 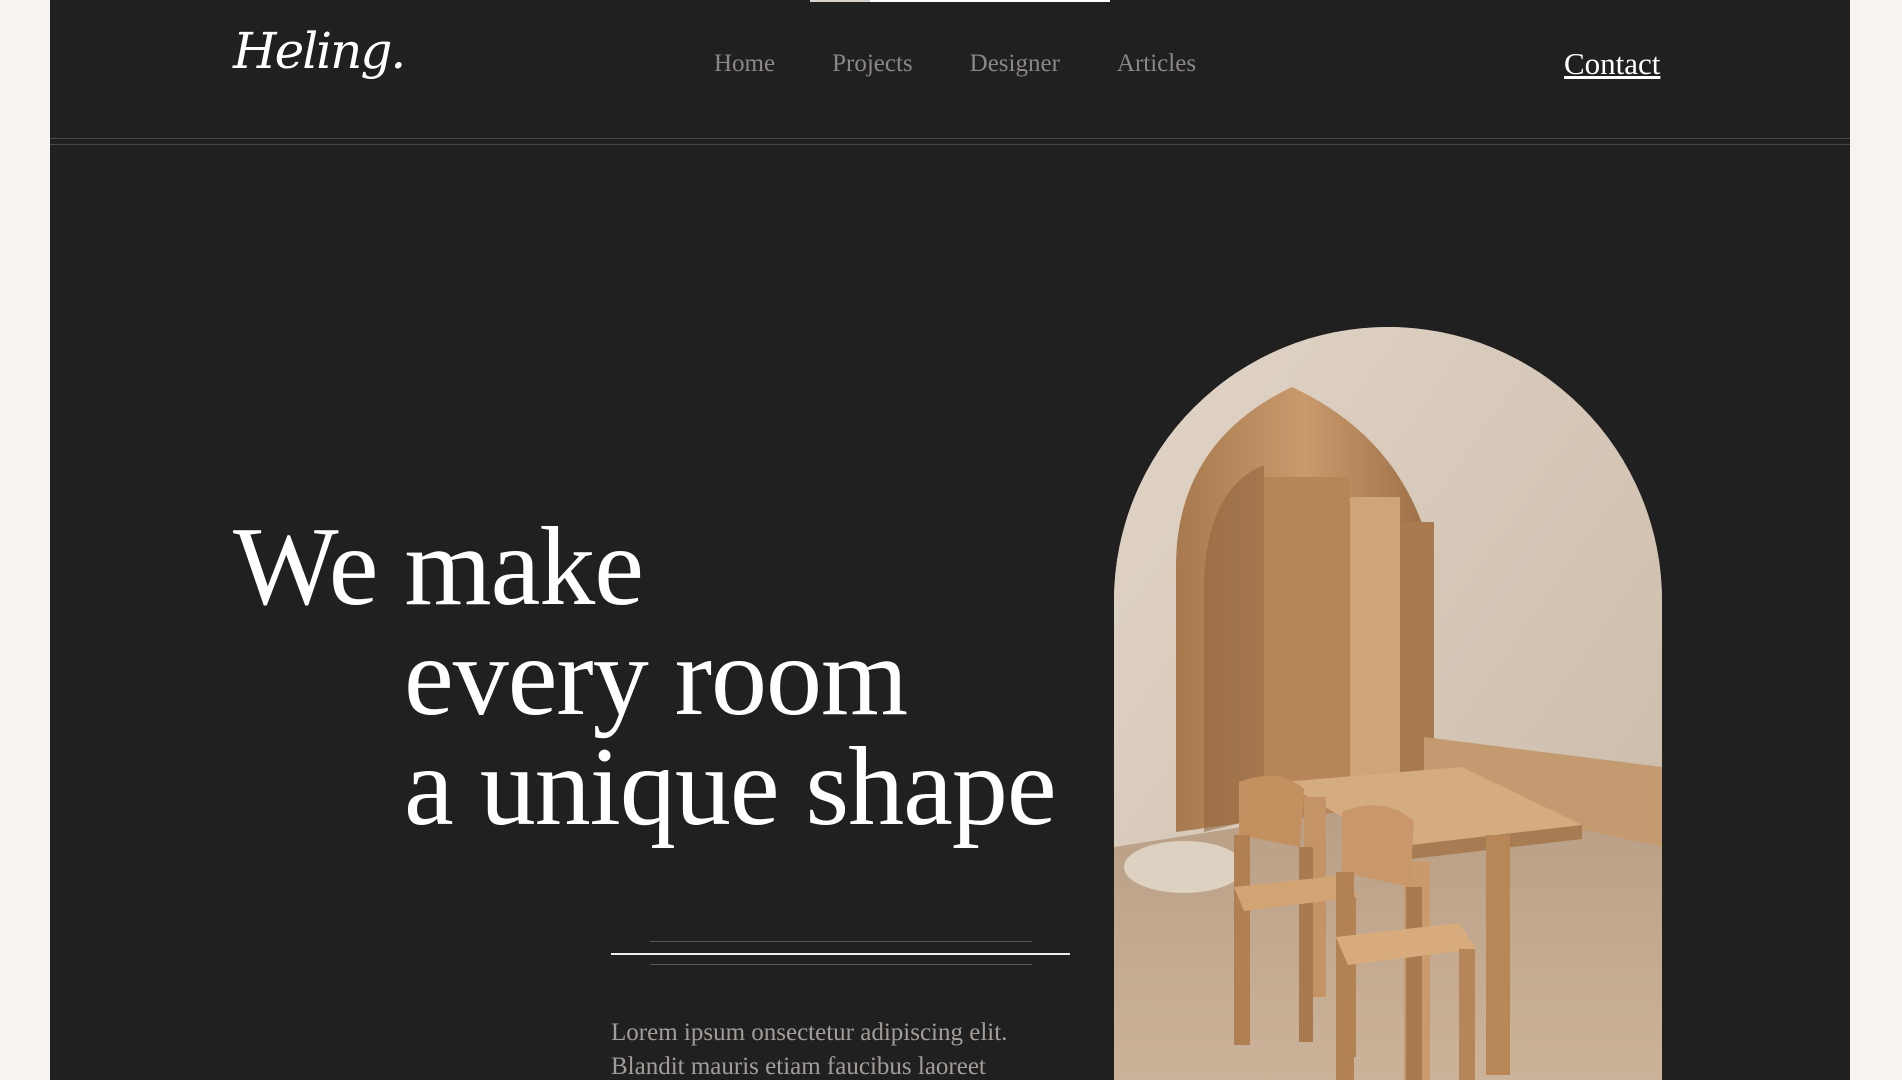 What do you see at coordinates (656, 677) in the screenshot?
I see `headline-line-2: every room` at bounding box center [656, 677].